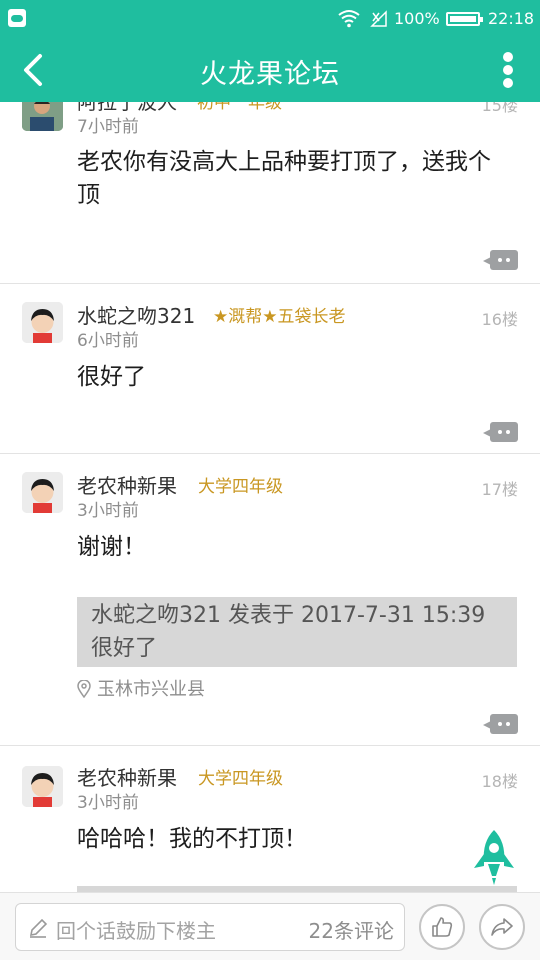 The image size is (540, 960). What do you see at coordinates (270, 74) in the screenshot?
I see `page-title: 火龙果论坛` at bounding box center [270, 74].